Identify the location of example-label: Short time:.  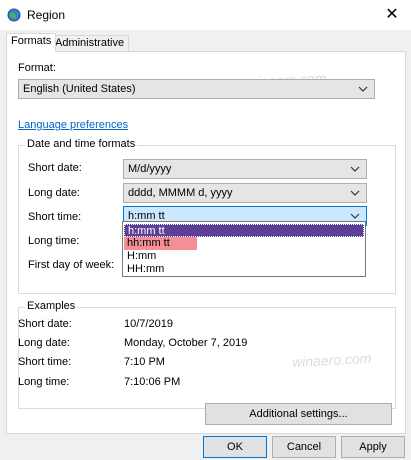
(45, 362).